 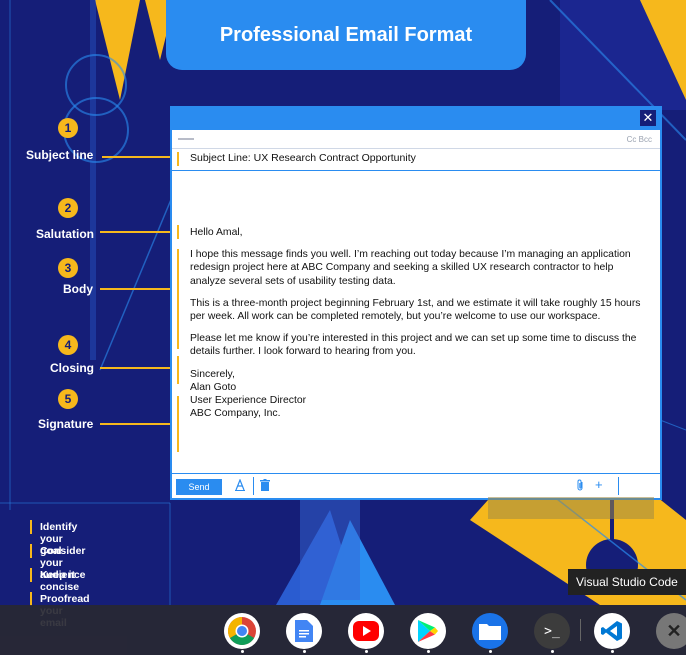 What do you see at coordinates (138, 368) in the screenshot?
I see `connector-closing` at bounding box center [138, 368].